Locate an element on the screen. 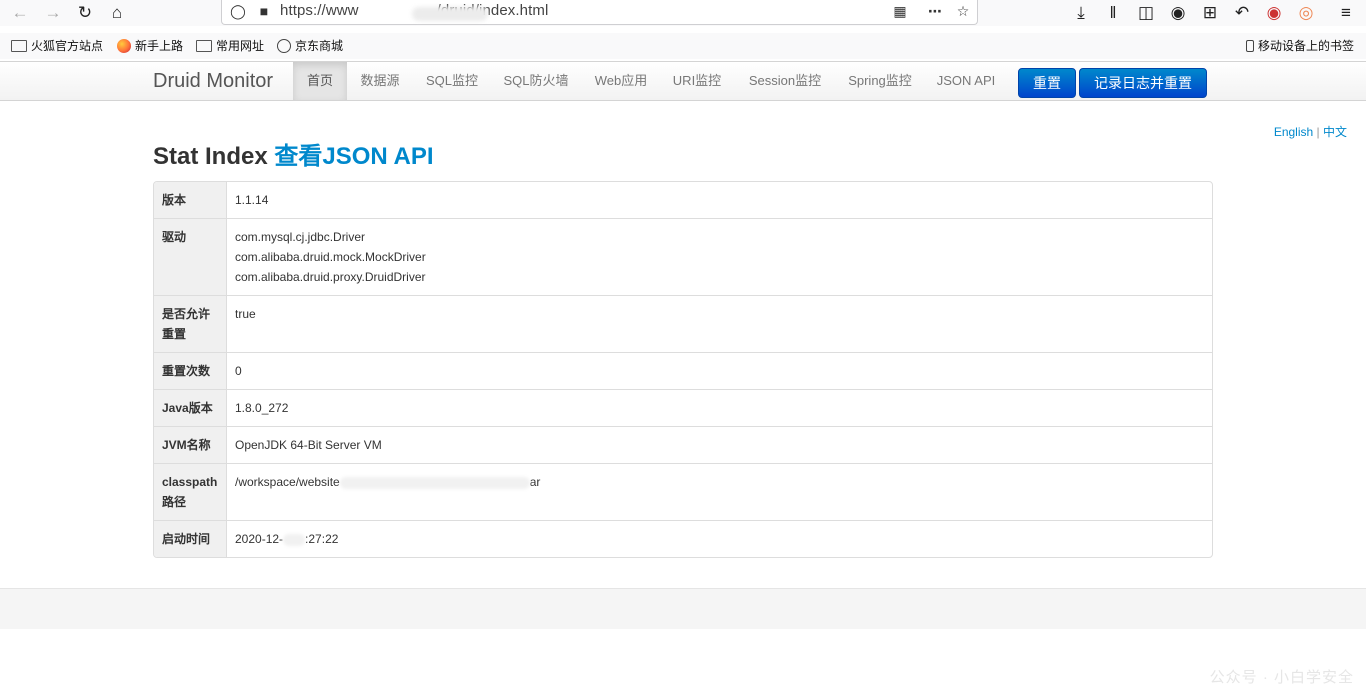  bookmark-item: 京东商城 is located at coordinates (310, 45).